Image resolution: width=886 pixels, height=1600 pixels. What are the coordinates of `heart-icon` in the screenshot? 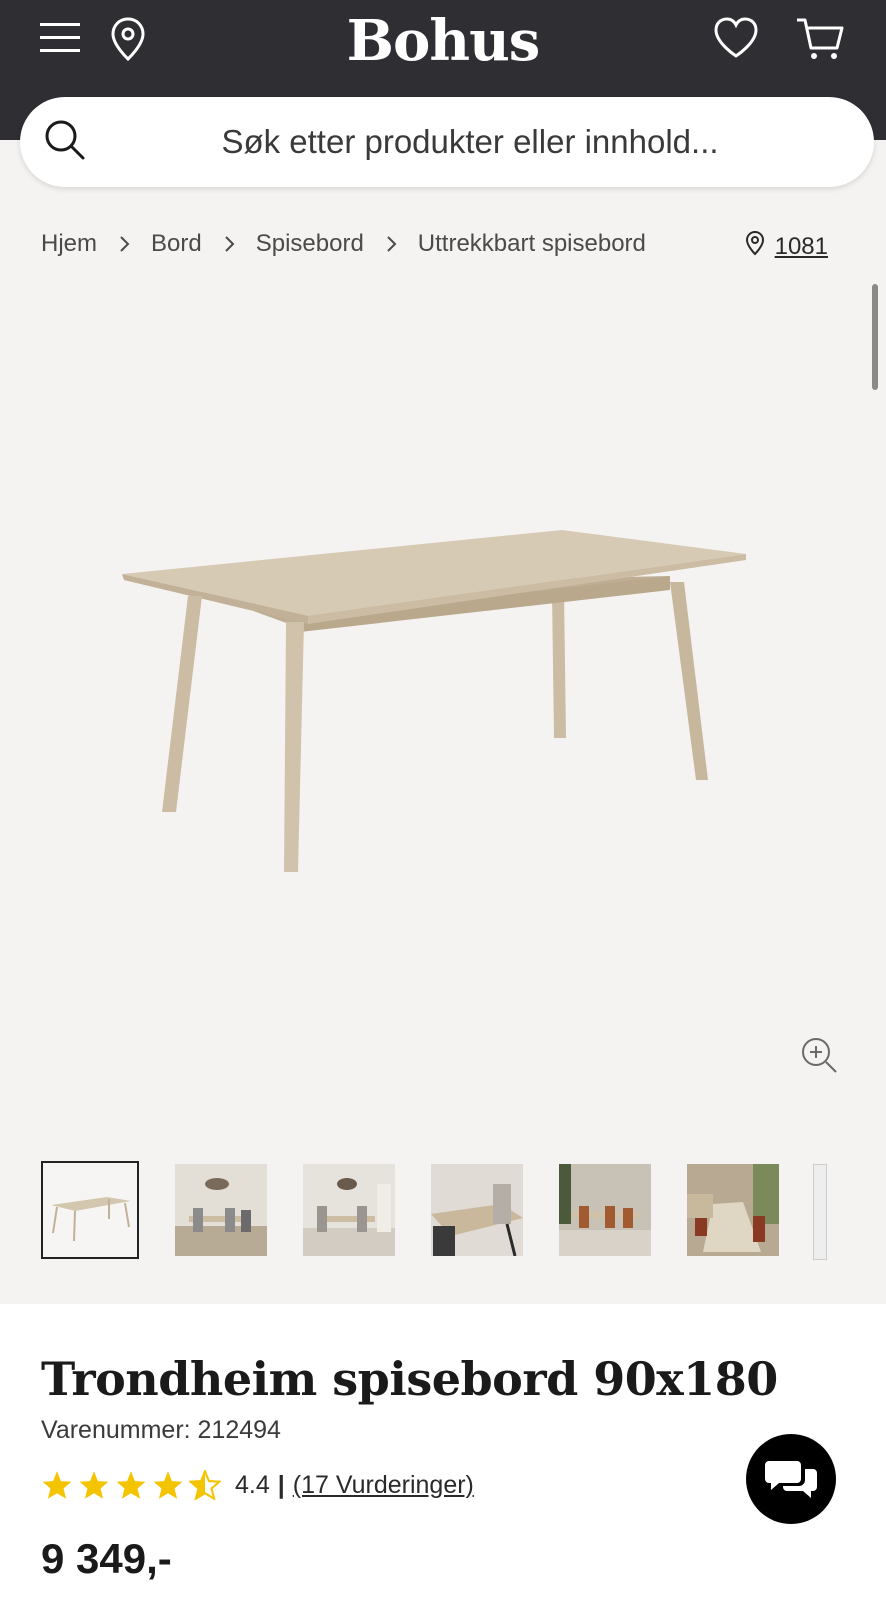 It's located at (736, 38).